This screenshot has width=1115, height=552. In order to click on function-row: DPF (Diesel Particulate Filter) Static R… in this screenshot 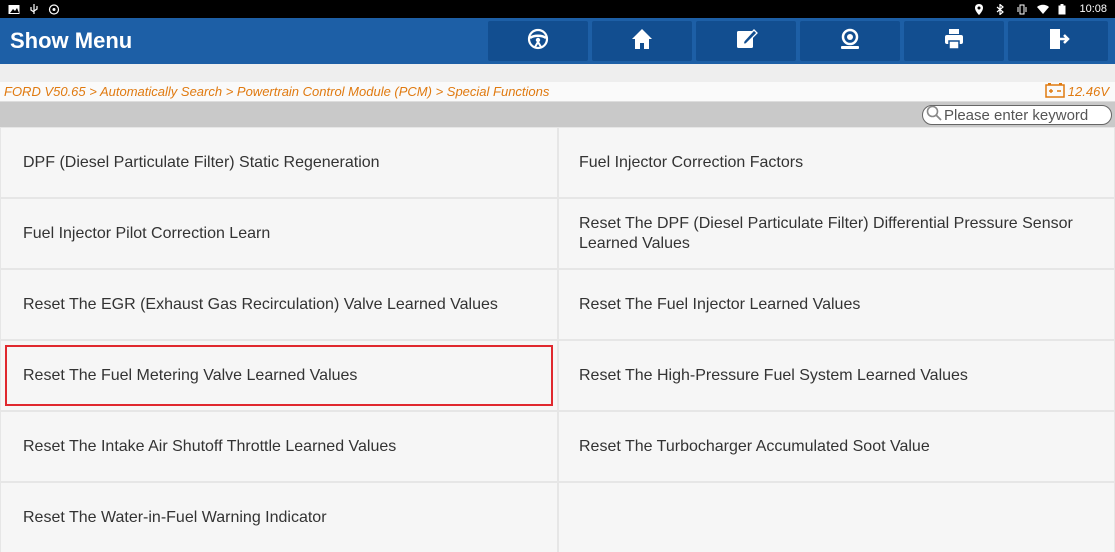, I will do `click(557, 162)`.